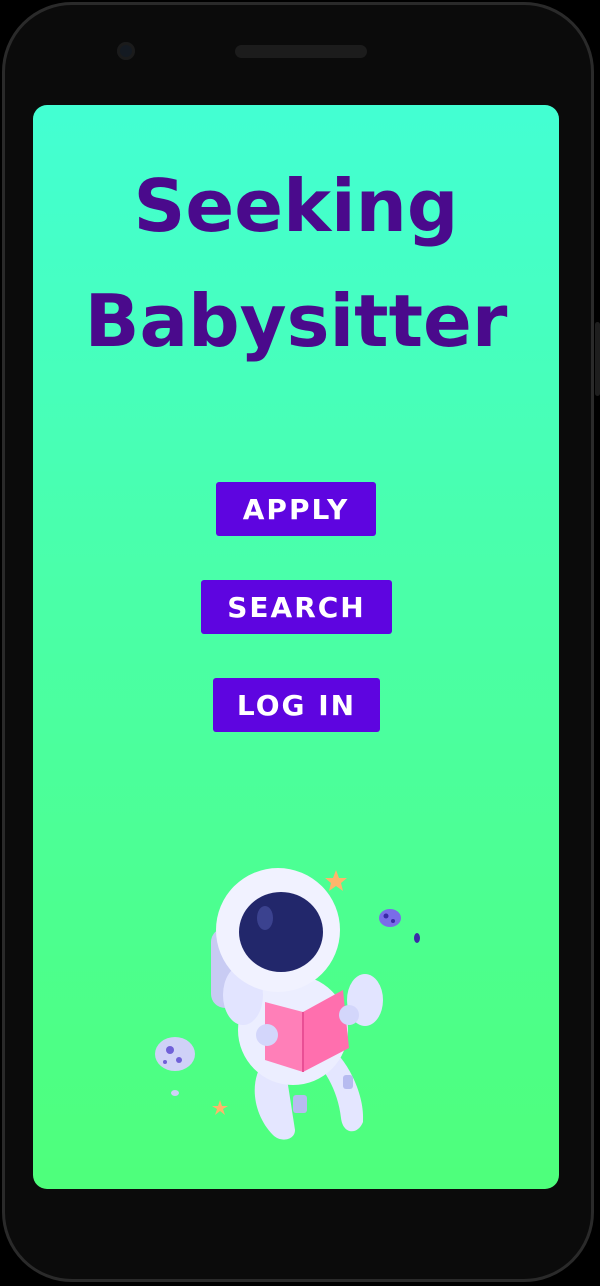 The height and width of the screenshot is (1286, 600). I want to click on search-button: SEARCH, so click(296, 607).